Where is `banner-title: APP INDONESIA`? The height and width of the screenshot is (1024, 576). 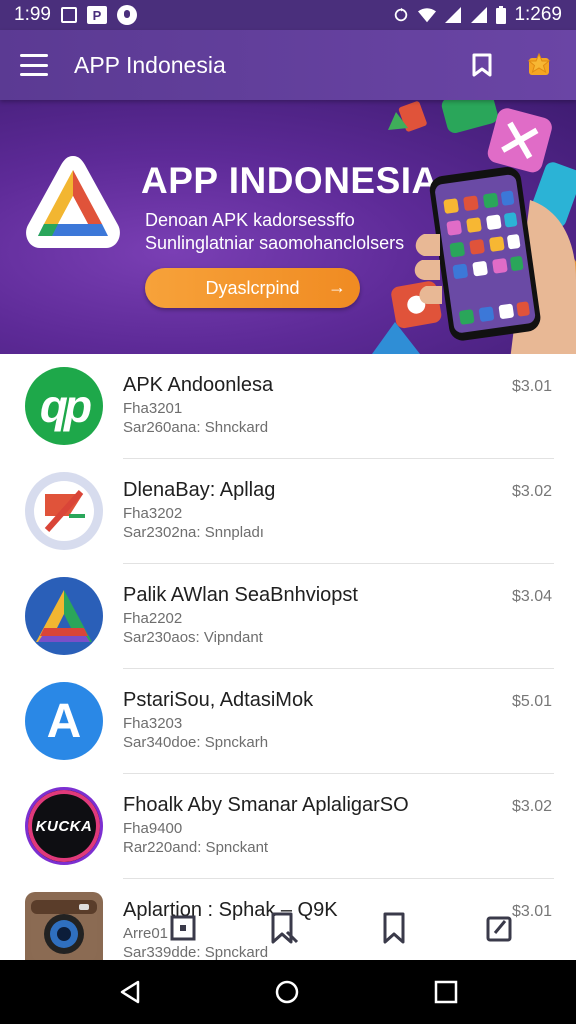 banner-title: APP INDONESIA is located at coordinates (290, 180).